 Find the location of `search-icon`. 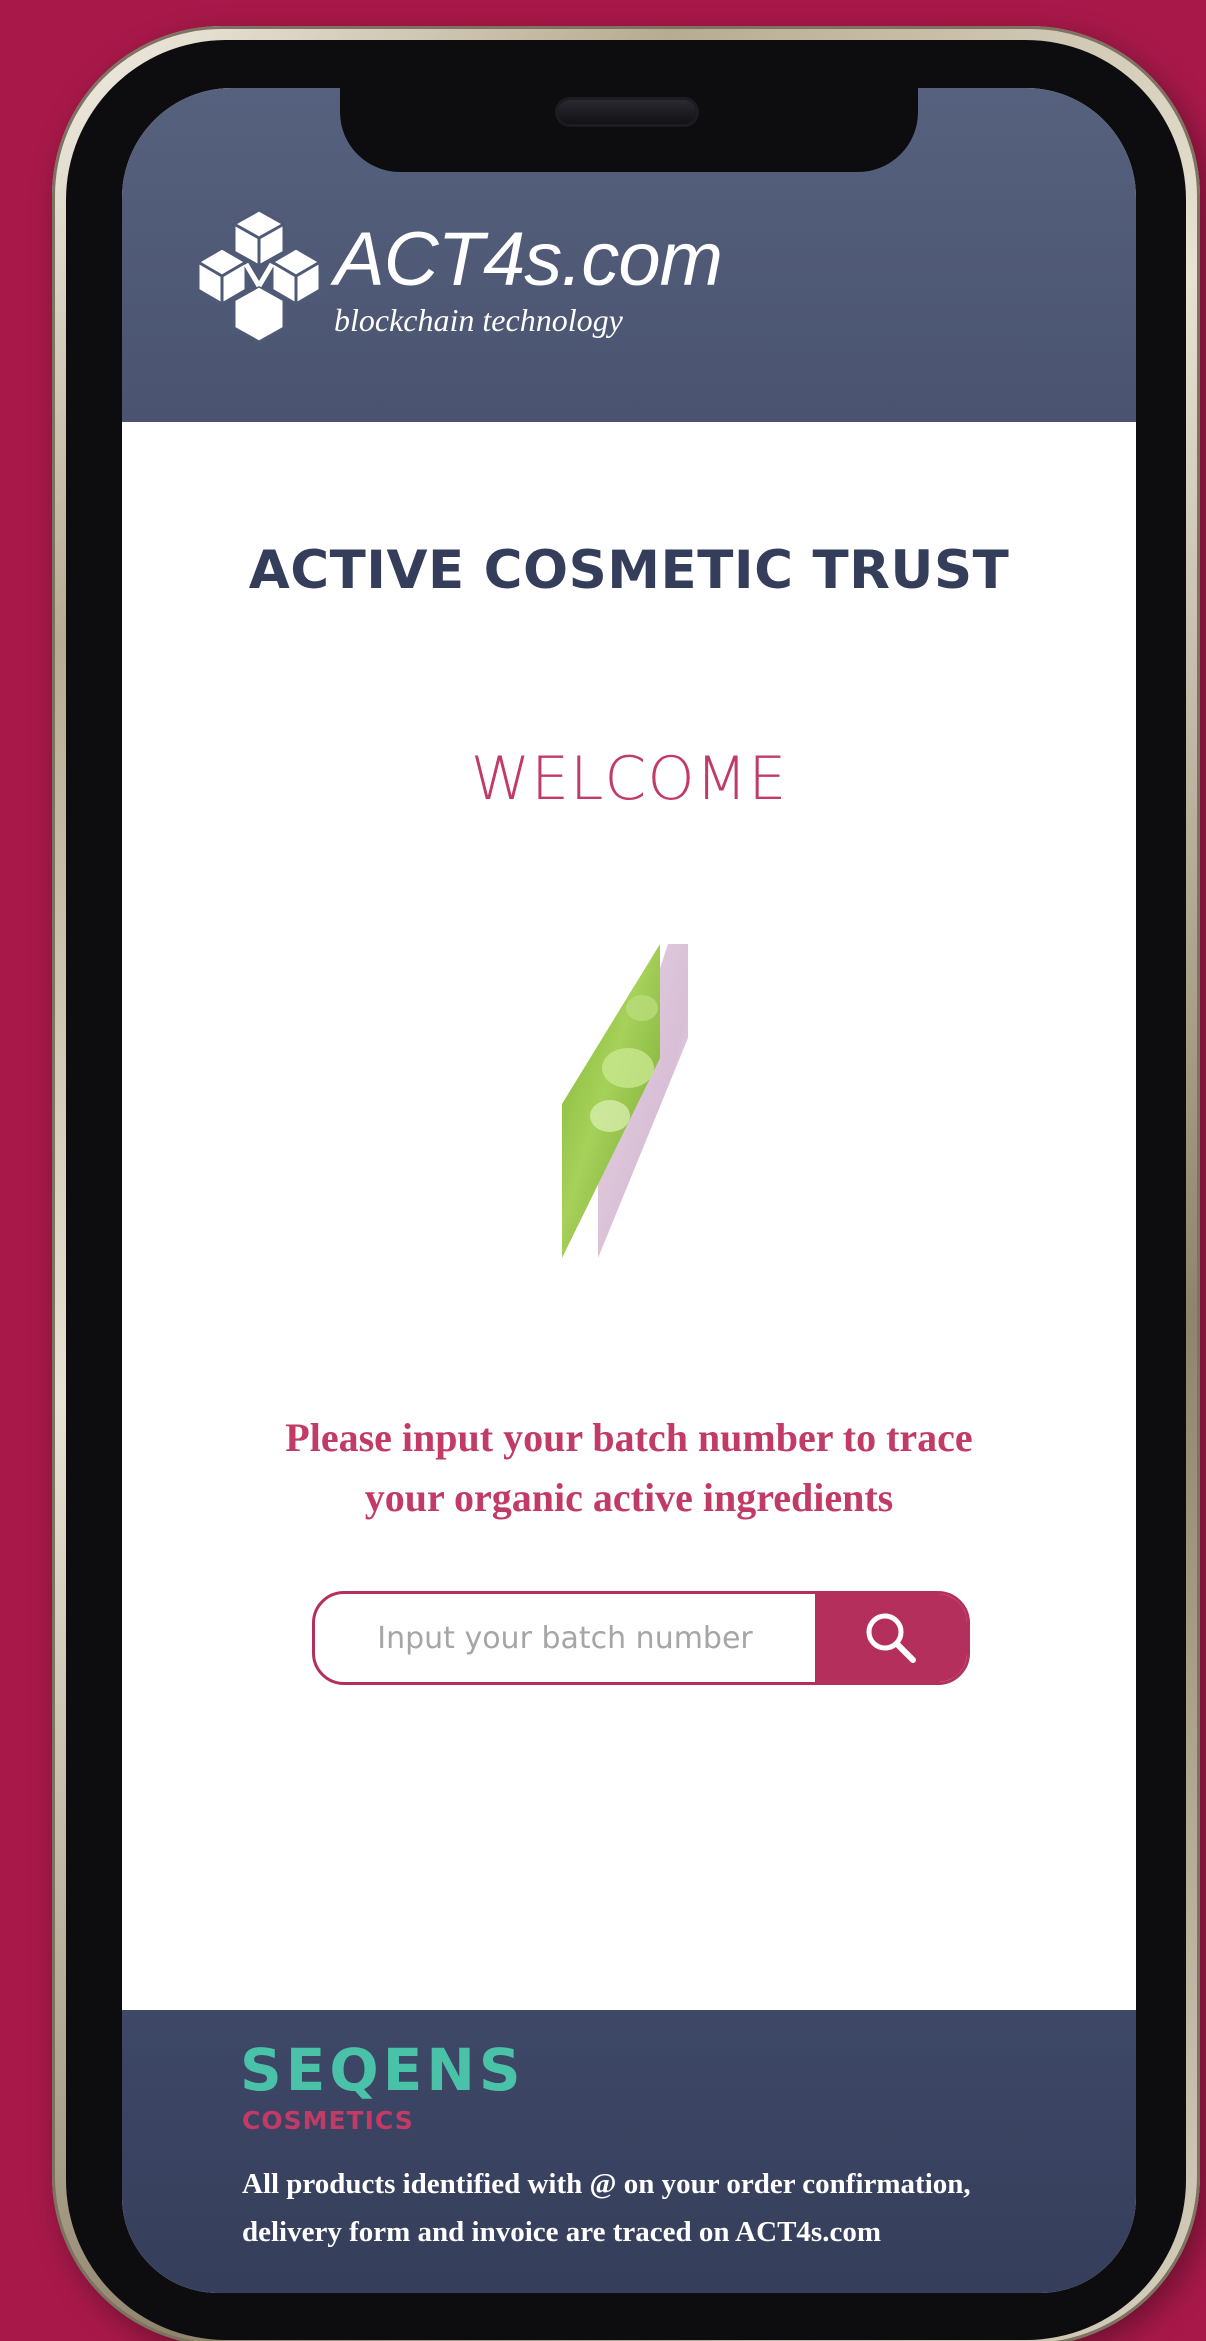

search-icon is located at coordinates (891, 1638).